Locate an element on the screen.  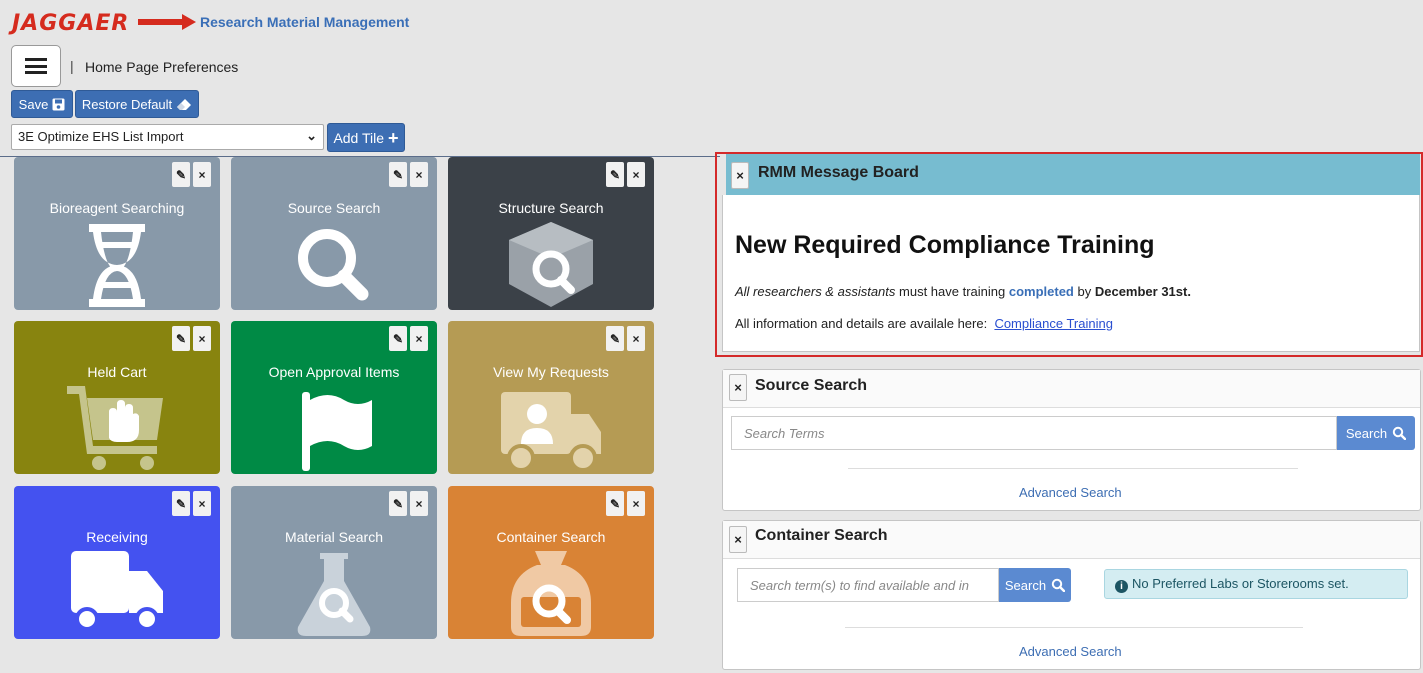
source-search-button: Search is located at coordinates (1376, 433).